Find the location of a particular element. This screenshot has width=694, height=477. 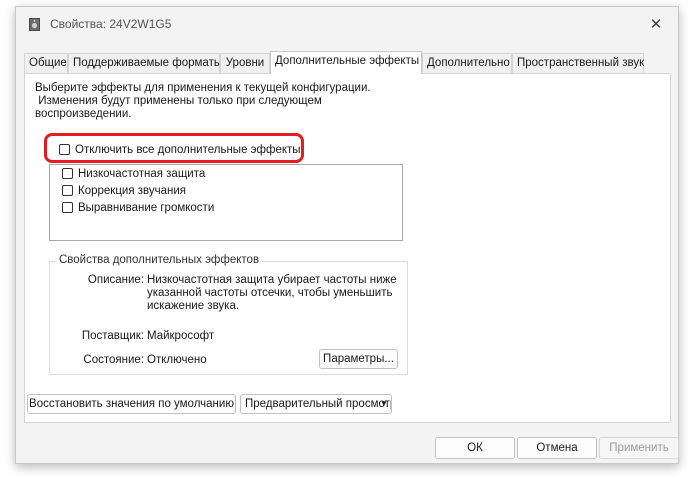

provider-label: Поставщик: is located at coordinates (112, 336).